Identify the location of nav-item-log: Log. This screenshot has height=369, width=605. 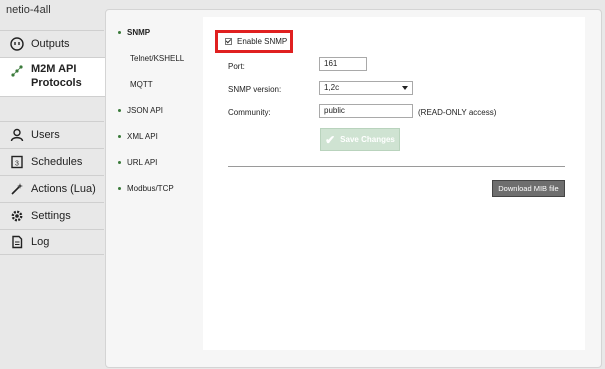
(52, 242).